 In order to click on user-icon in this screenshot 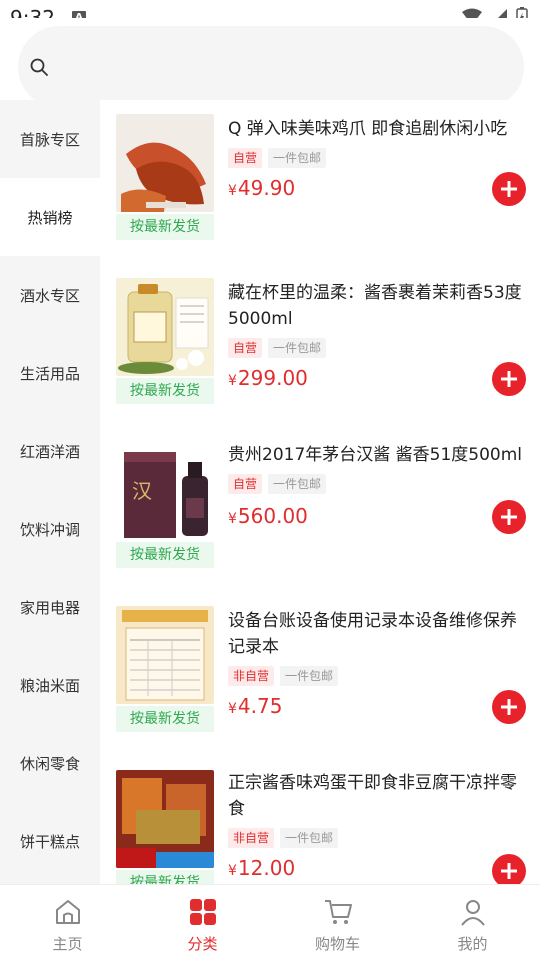, I will do `click(472, 913)`.